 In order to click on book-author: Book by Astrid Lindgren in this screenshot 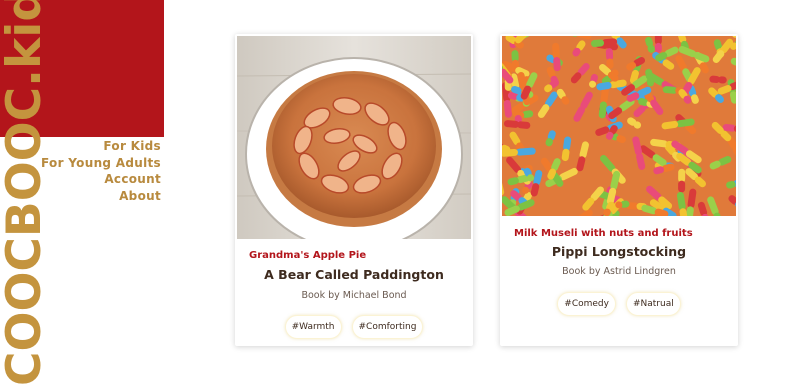, I will do `click(619, 271)`.